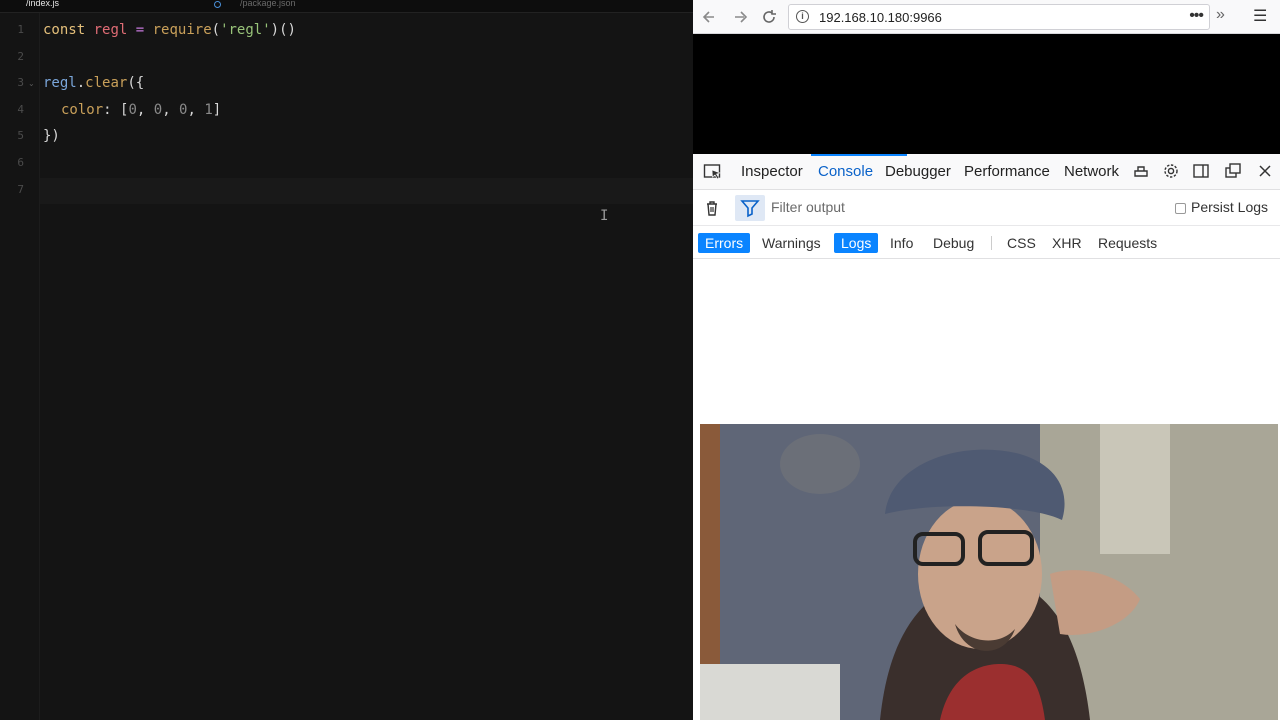  Describe the element at coordinates (772, 171) in the screenshot. I see `tab-inspector: Inspector` at that location.